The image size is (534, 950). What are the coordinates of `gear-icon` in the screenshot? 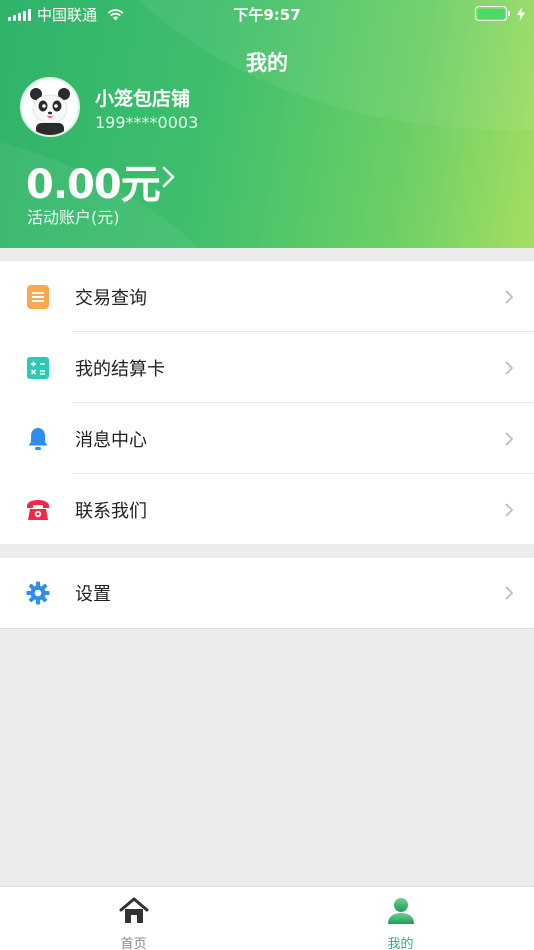 It's located at (38, 593).